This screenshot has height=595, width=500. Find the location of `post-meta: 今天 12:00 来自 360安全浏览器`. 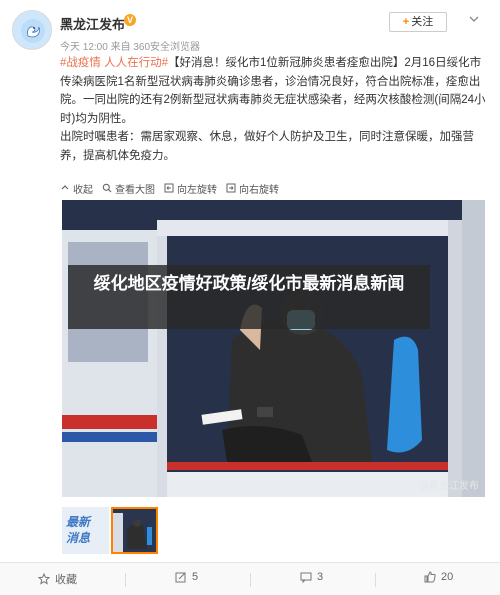

post-meta: 今天 12:00 来自 360安全浏览器 is located at coordinates (130, 47).